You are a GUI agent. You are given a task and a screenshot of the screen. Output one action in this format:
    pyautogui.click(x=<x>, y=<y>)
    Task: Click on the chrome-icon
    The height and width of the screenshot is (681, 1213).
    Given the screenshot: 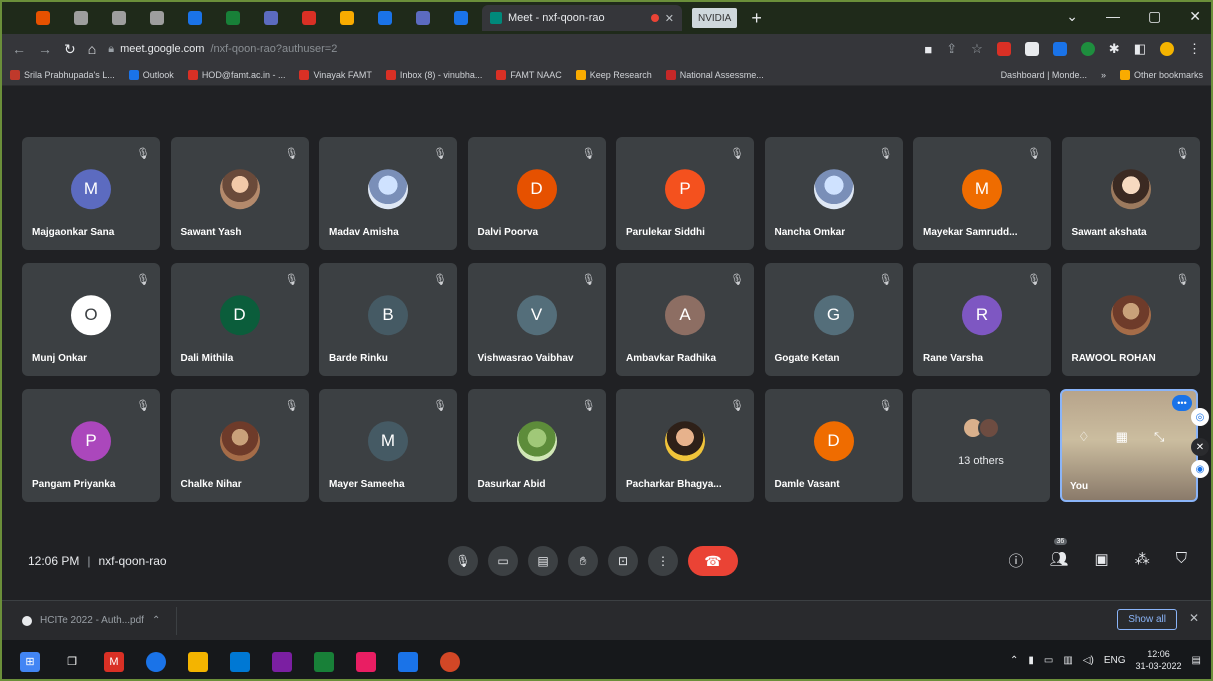 What is the action you would take?
    pyautogui.click(x=156, y=661)
    